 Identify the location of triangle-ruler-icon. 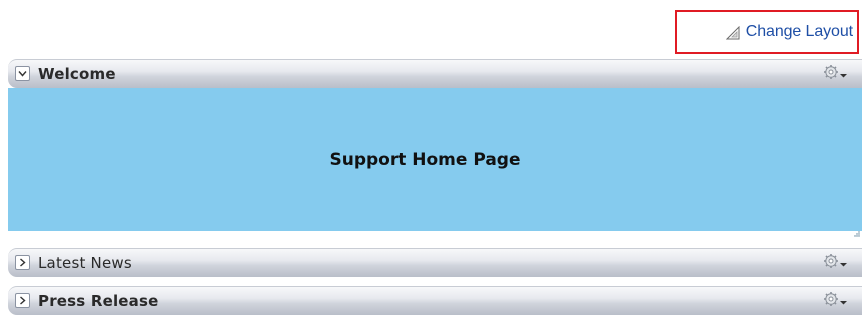
(732, 32).